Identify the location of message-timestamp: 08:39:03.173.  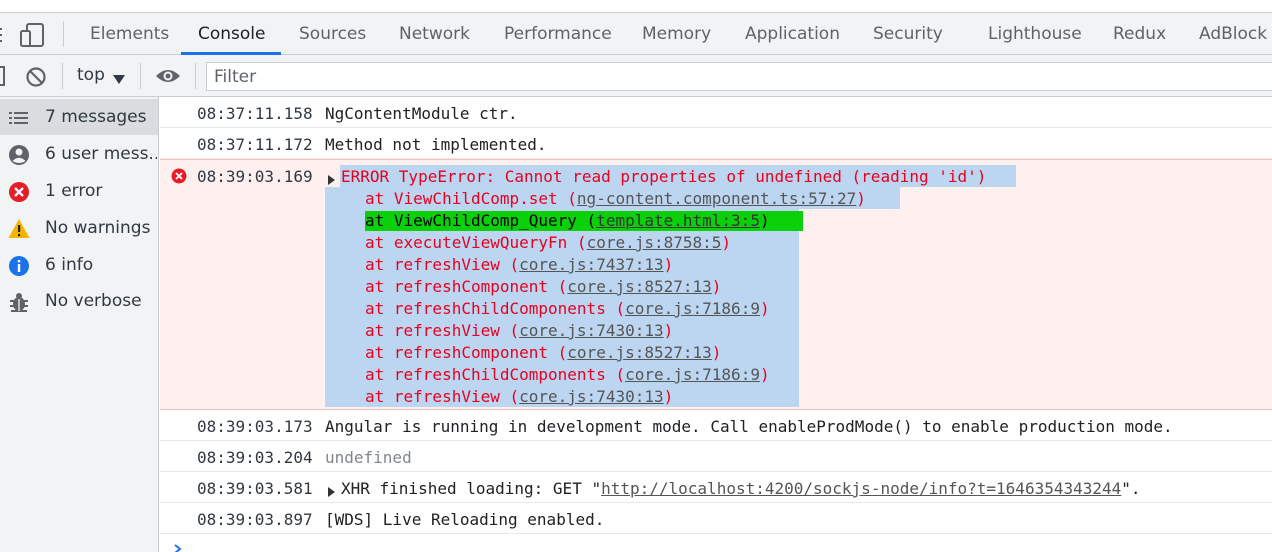
(255, 426).